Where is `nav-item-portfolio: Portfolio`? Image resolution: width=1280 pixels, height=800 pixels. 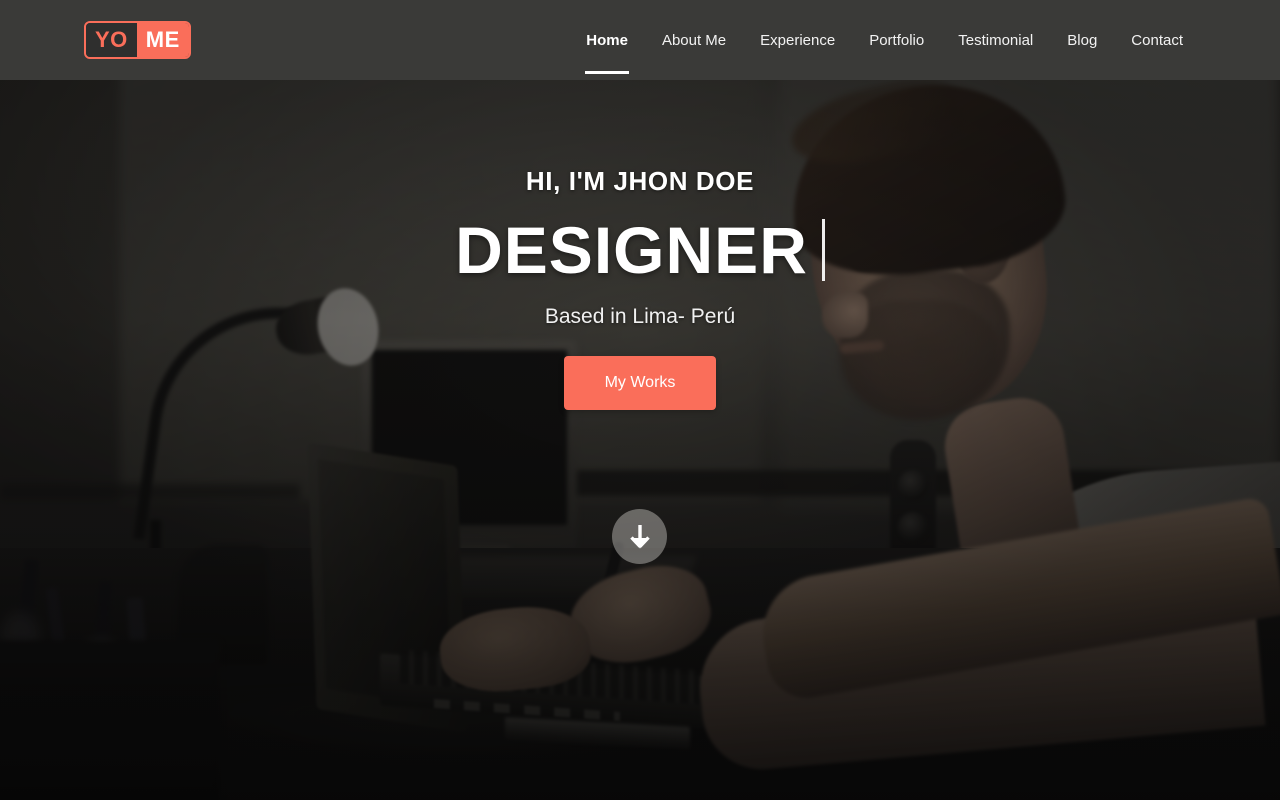 nav-item-portfolio: Portfolio is located at coordinates (896, 40).